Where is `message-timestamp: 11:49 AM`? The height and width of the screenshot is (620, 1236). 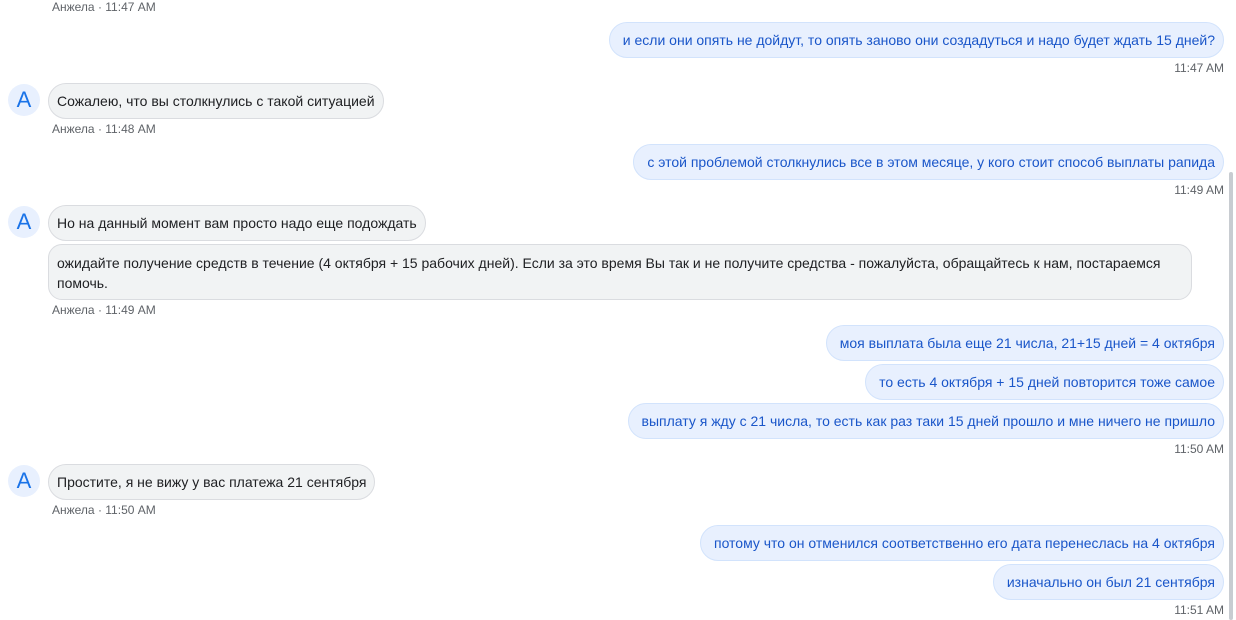 message-timestamp: 11:49 AM is located at coordinates (1199, 190).